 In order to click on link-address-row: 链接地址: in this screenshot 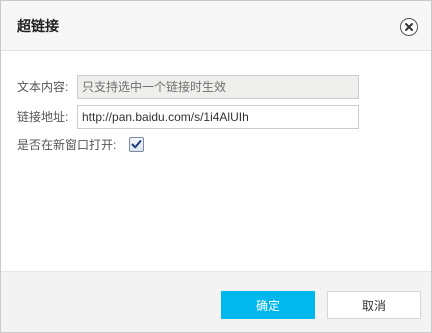, I will do `click(42, 117)`.